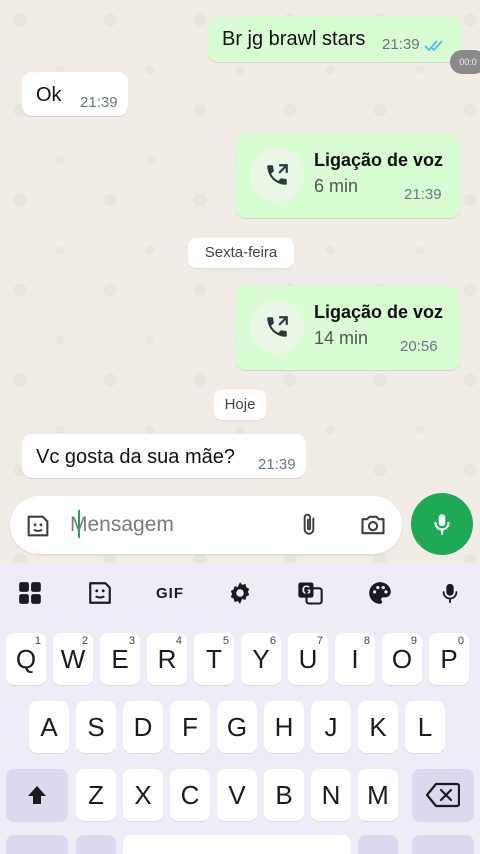  I want to click on key-hint: 0, so click(460, 641).